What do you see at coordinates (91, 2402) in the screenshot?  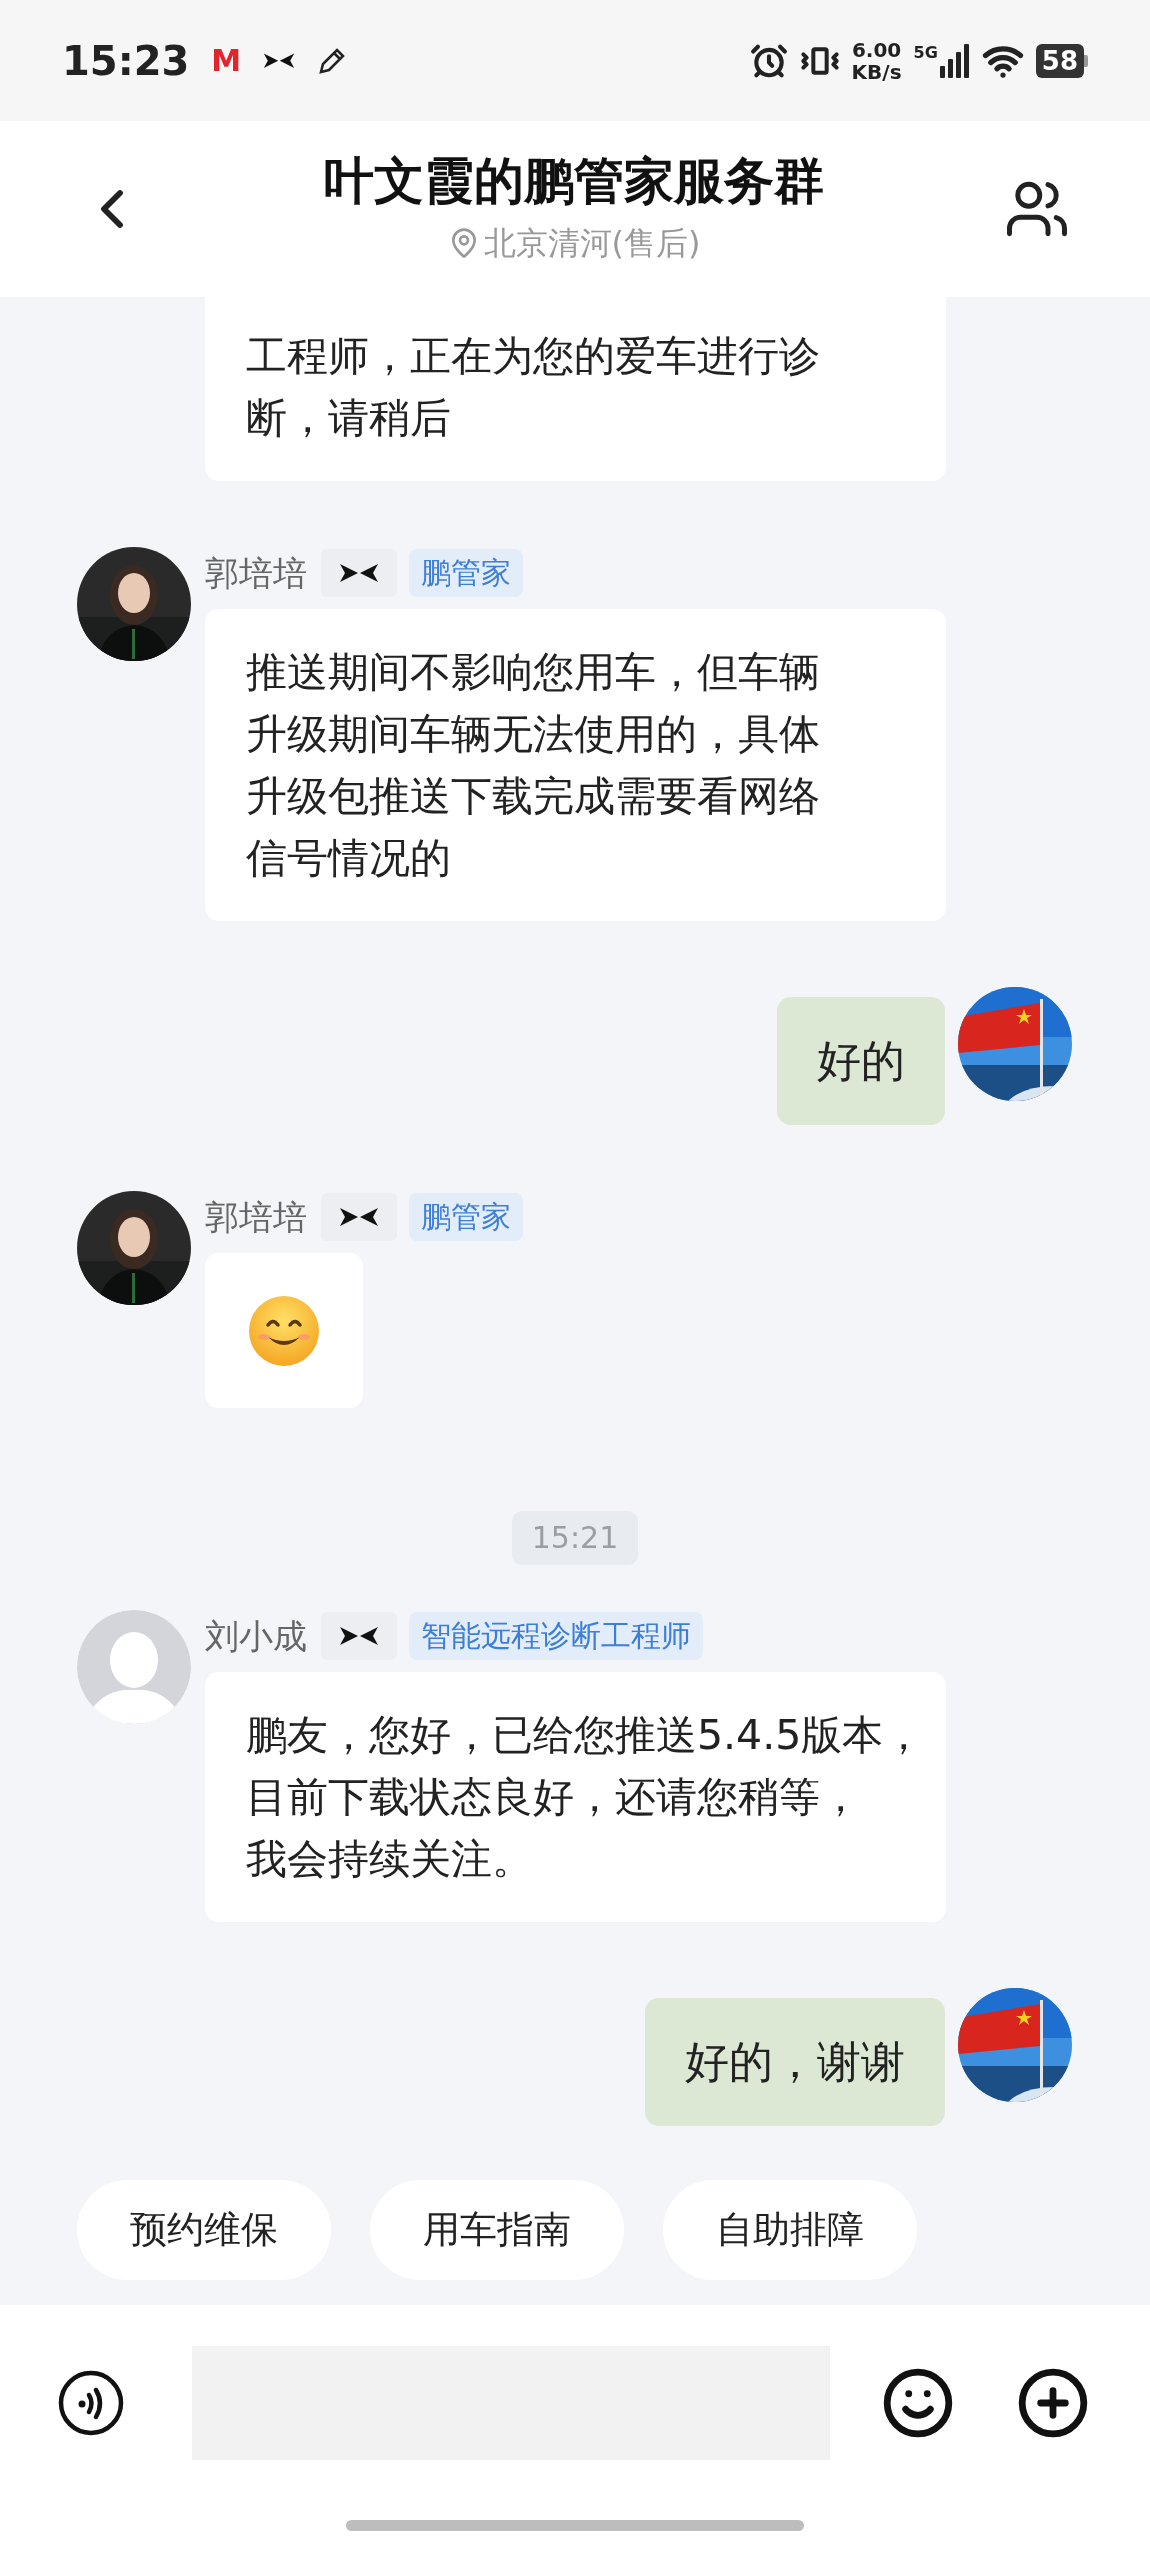 I see `voice-button` at bounding box center [91, 2402].